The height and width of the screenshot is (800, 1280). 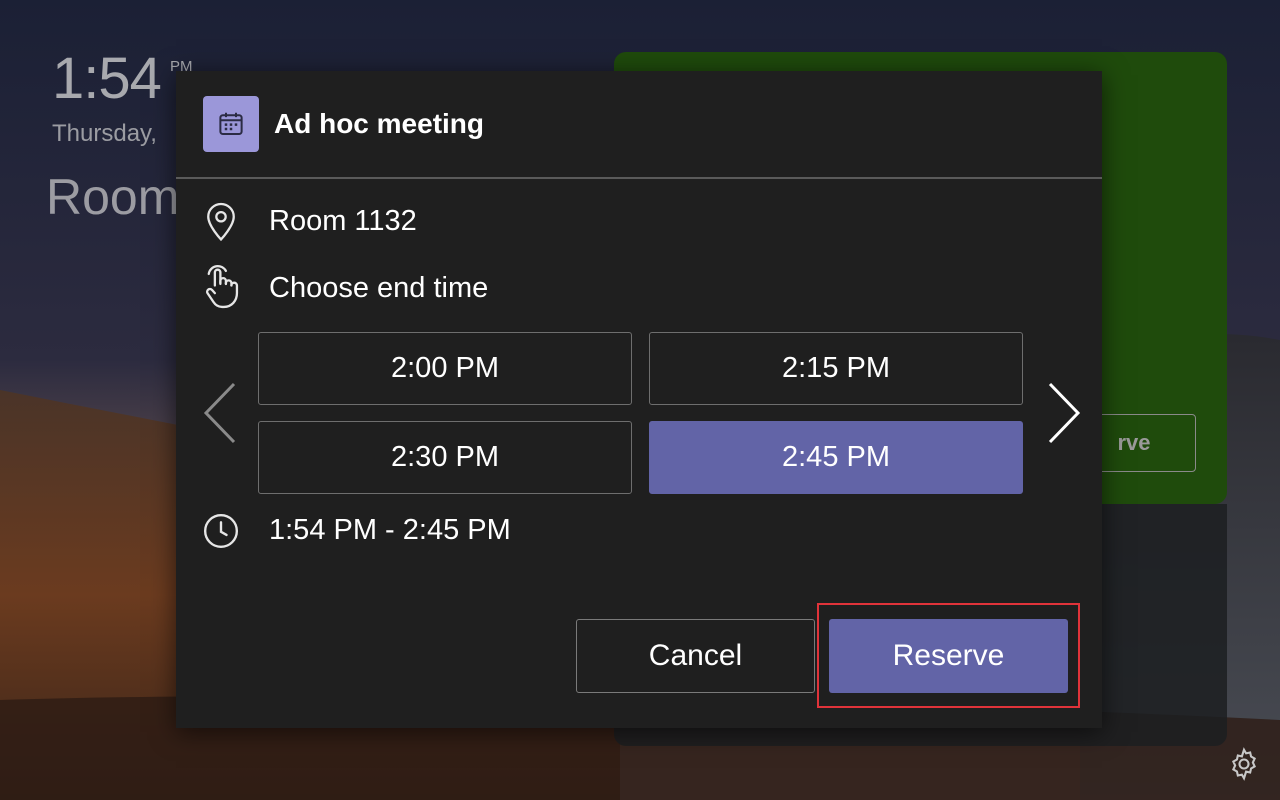 What do you see at coordinates (107, 78) in the screenshot?
I see `clock-time: 1:54` at bounding box center [107, 78].